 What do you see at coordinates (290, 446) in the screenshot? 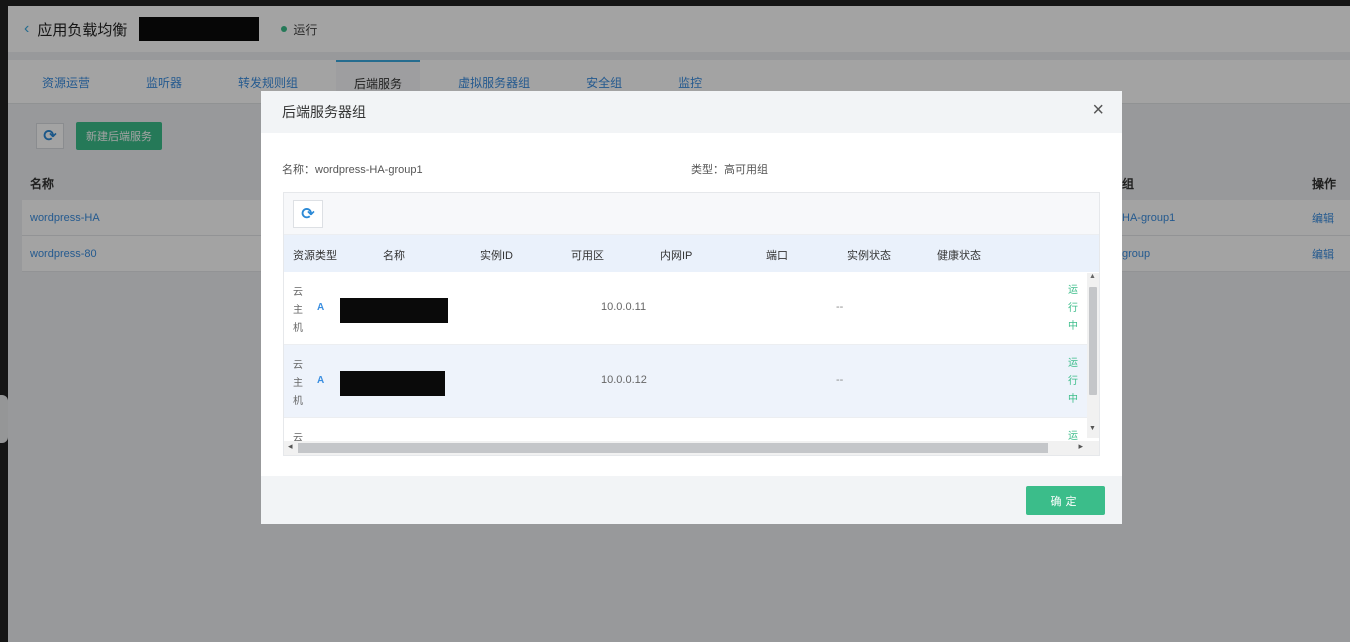
I see `scroll-left-icon: ◂` at bounding box center [290, 446].